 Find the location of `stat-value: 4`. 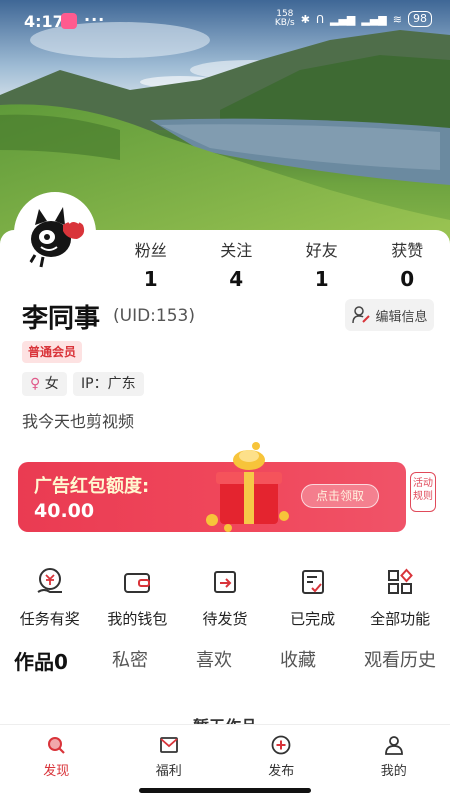

stat-value: 4 is located at coordinates (236, 279).